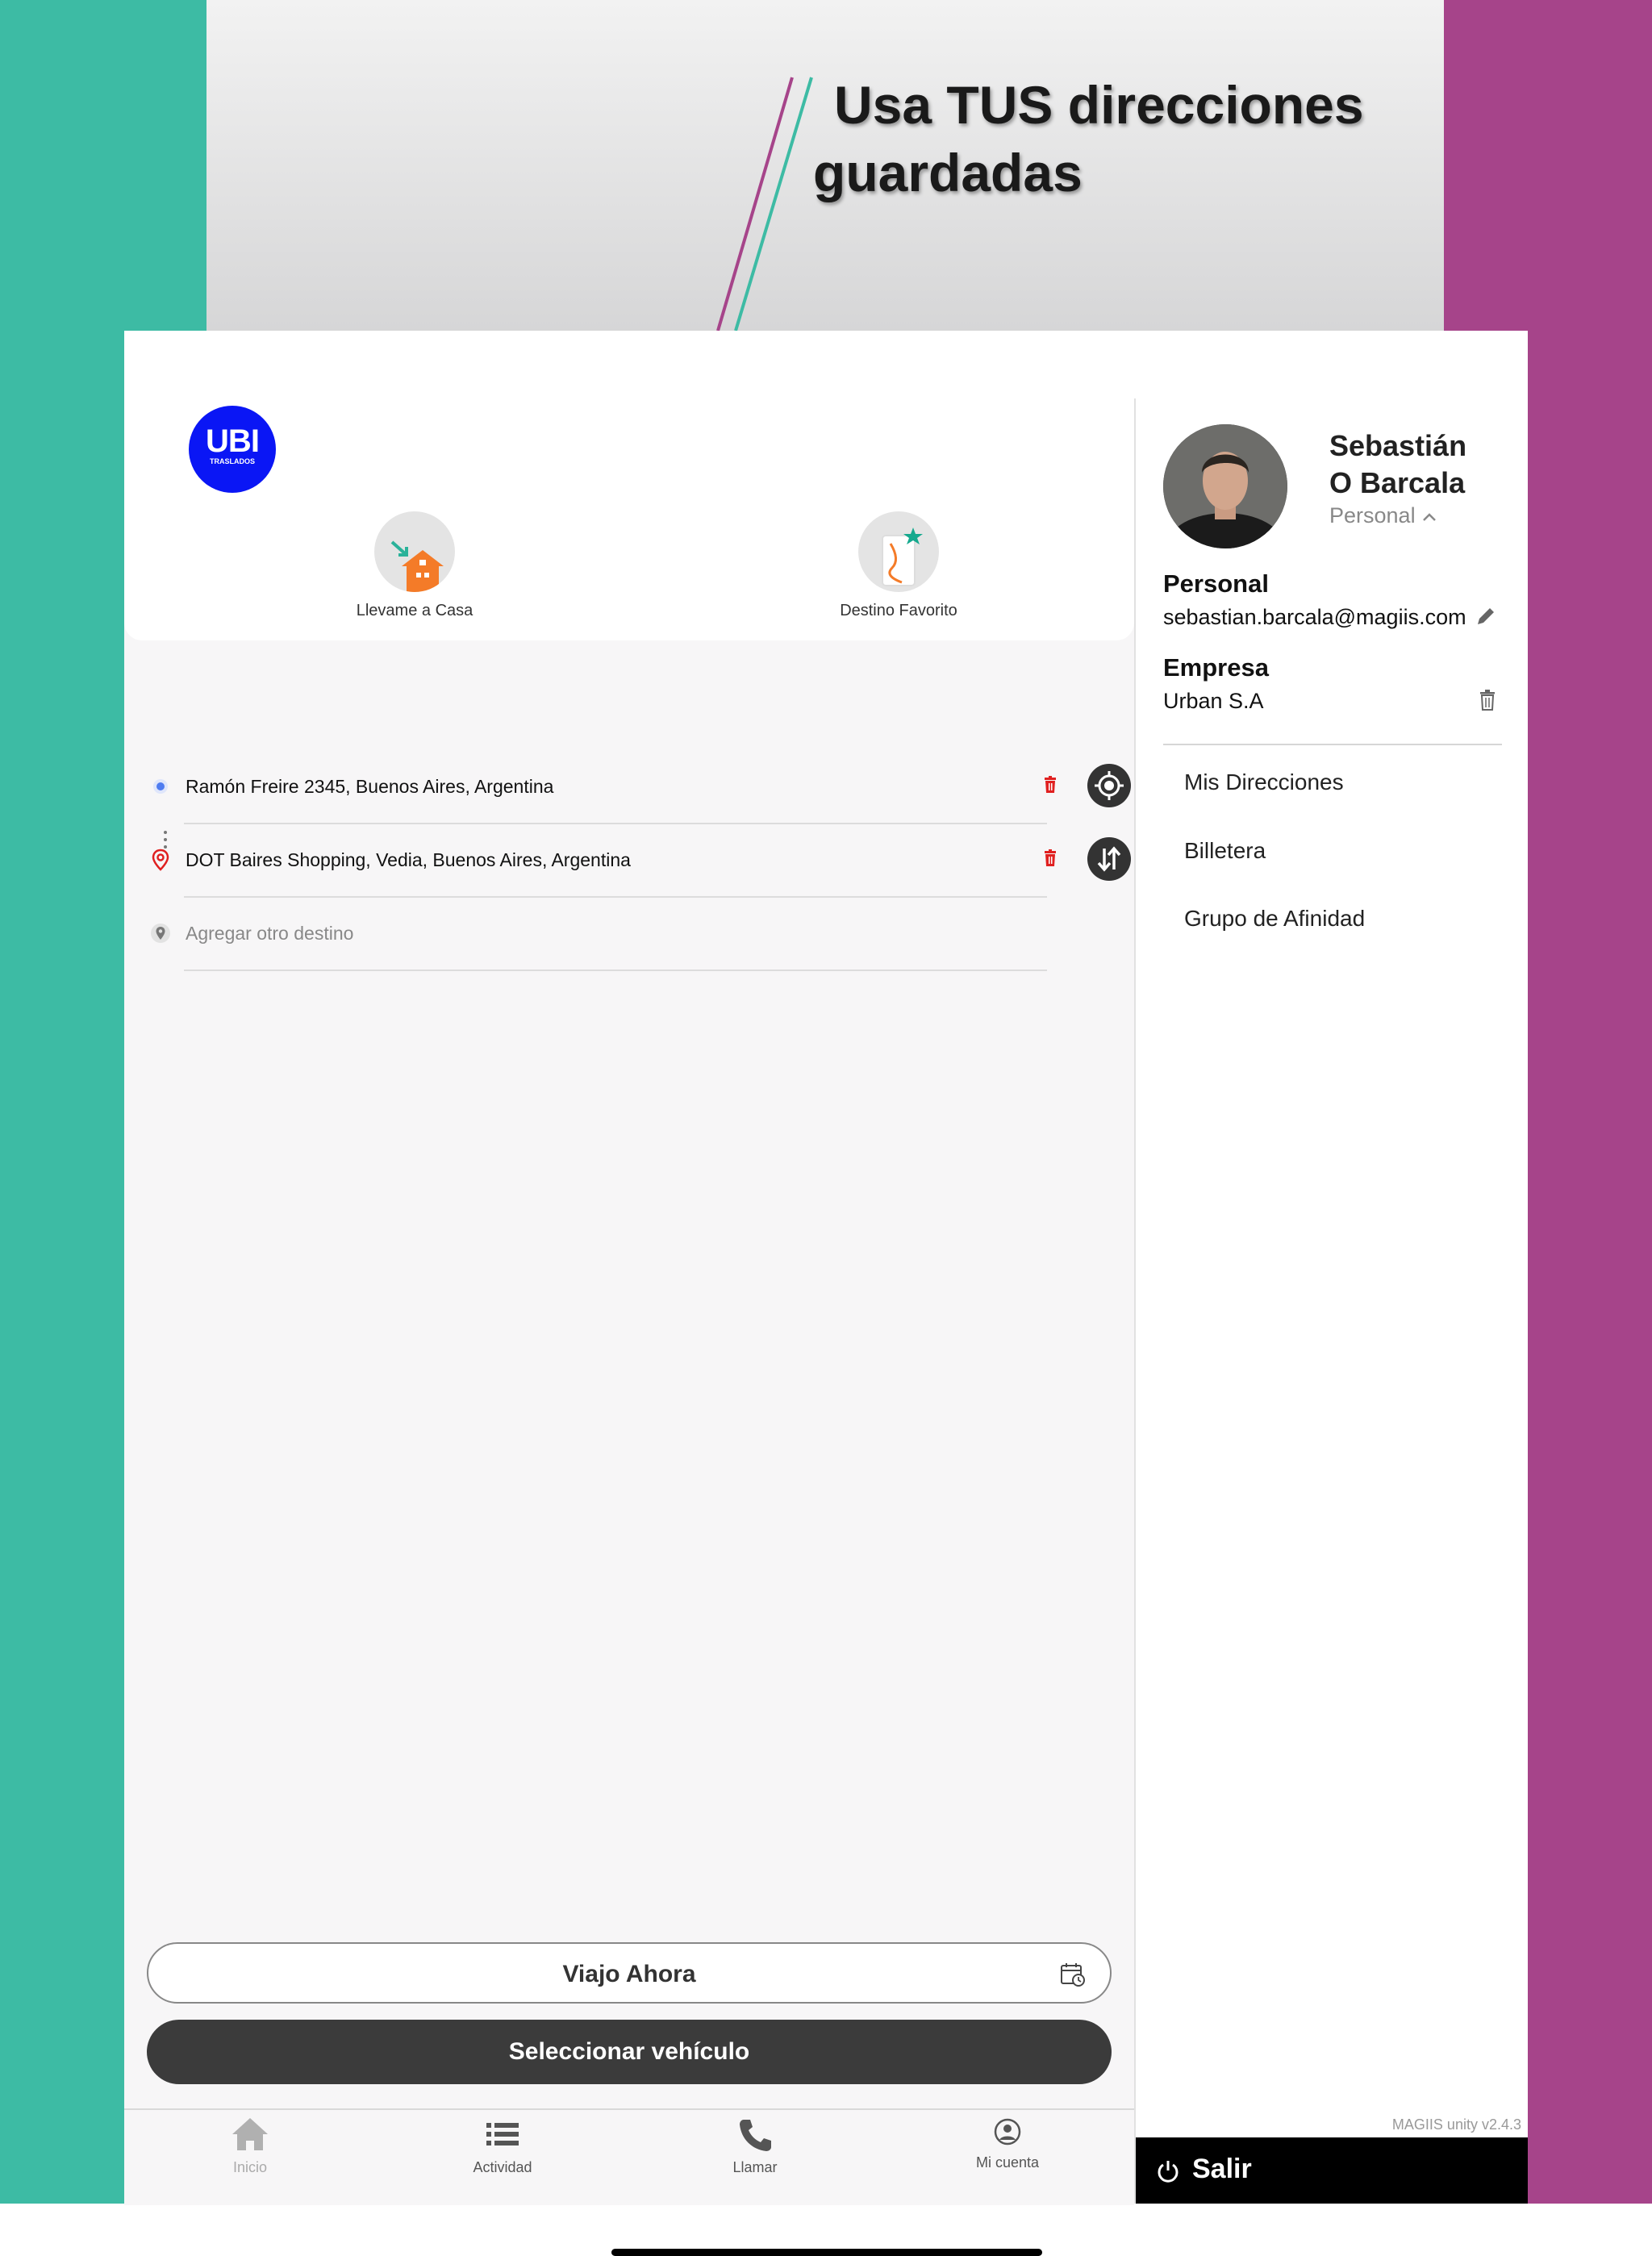 The image size is (1652, 2256). I want to click on phone-icon, so click(755, 2135).